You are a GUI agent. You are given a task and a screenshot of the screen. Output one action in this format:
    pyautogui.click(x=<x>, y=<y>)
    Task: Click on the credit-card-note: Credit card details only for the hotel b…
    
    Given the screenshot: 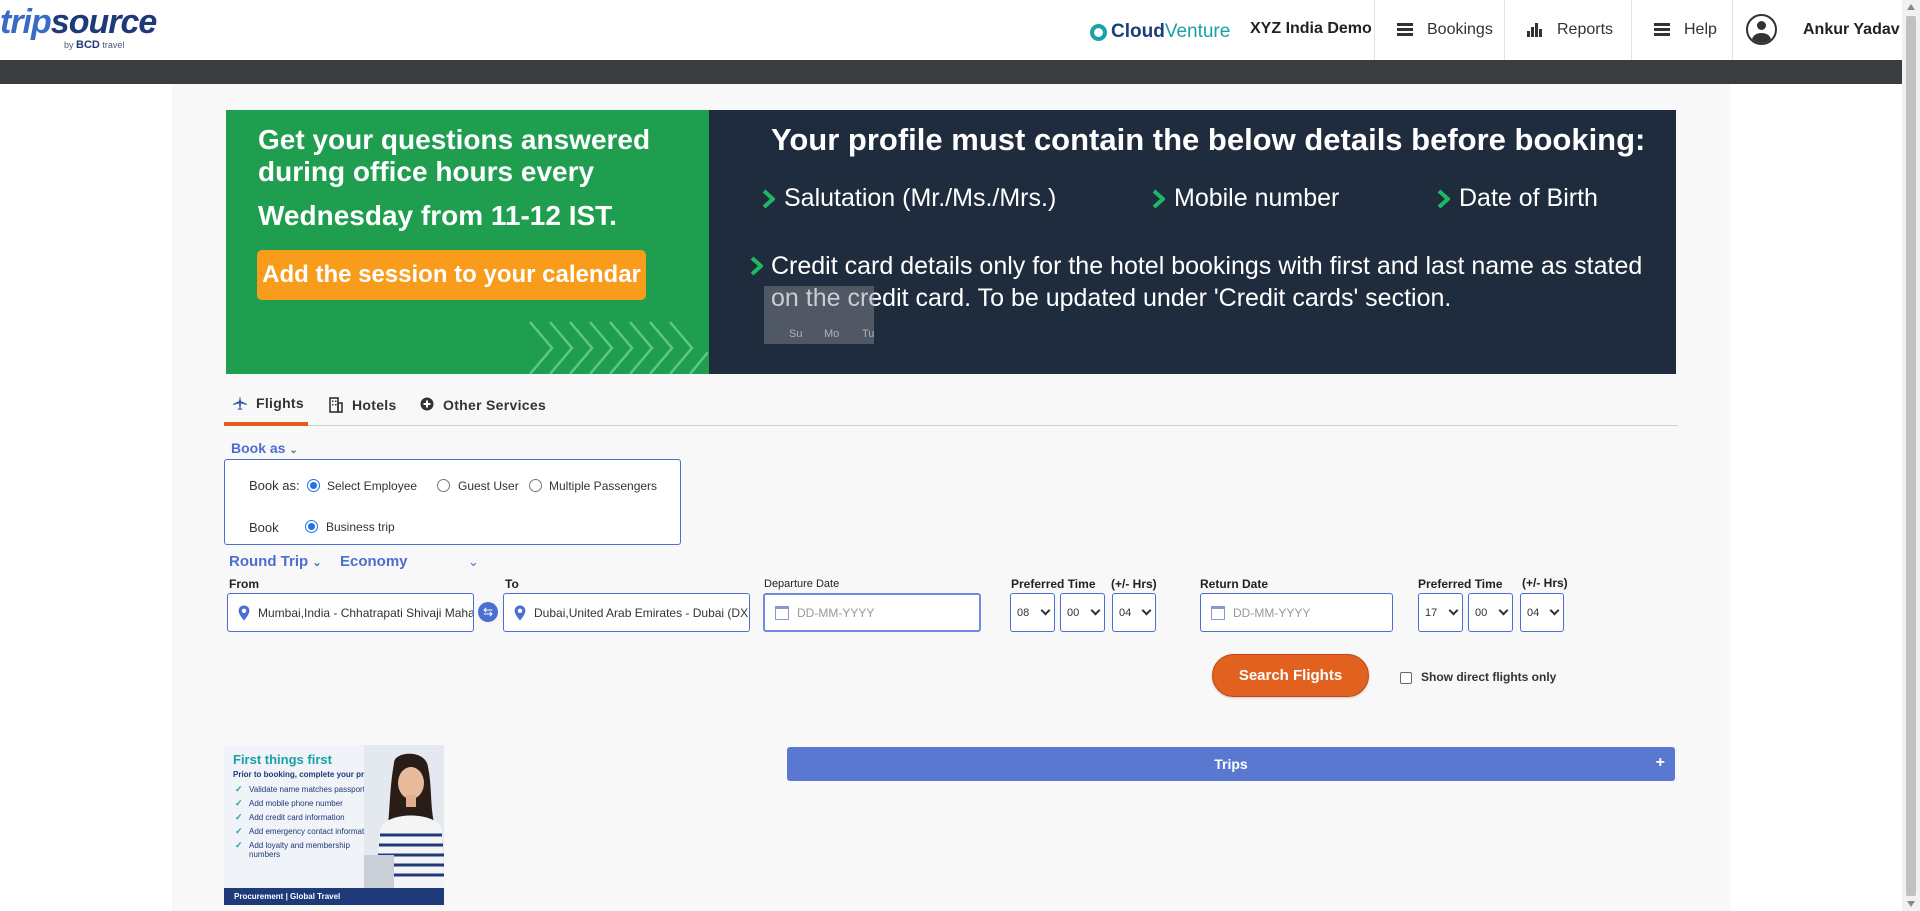 What is the action you would take?
    pyautogui.click(x=1207, y=282)
    